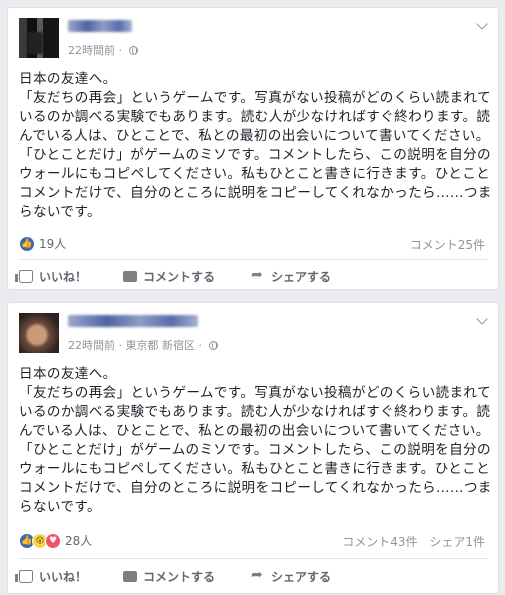 Image resolution: width=505 pixels, height=595 pixels. I want to click on post-location: 東京都 新宿区, so click(161, 345).